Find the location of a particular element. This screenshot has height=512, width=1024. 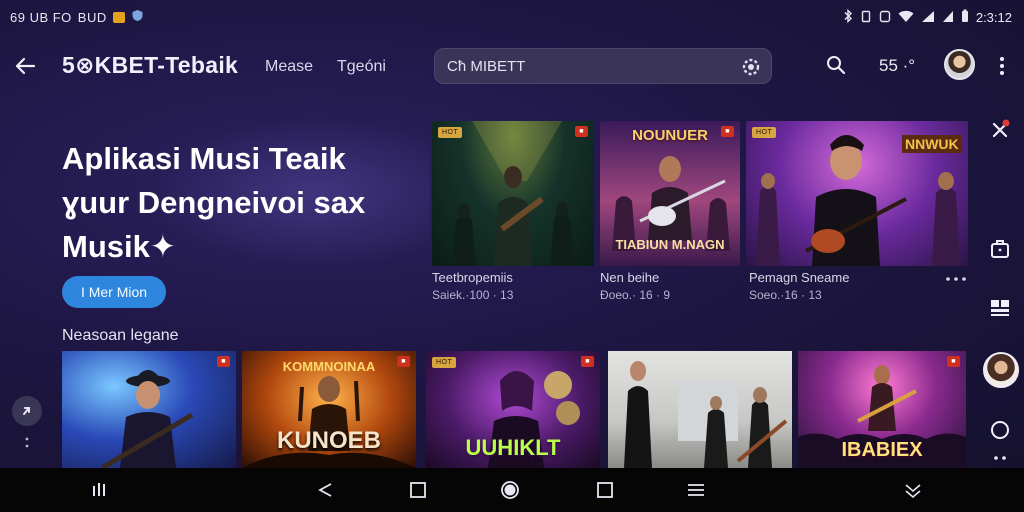

featured-card-3: HOT NNWUK is located at coordinates (857, 193).